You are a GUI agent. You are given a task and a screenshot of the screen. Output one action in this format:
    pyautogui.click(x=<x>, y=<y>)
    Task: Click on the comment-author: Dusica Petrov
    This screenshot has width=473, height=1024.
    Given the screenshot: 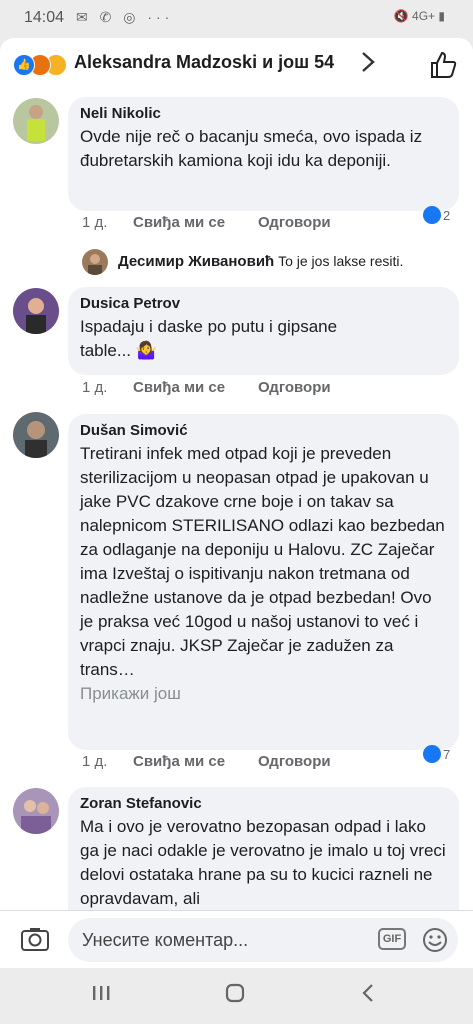 What is the action you would take?
    pyautogui.click(x=263, y=303)
    